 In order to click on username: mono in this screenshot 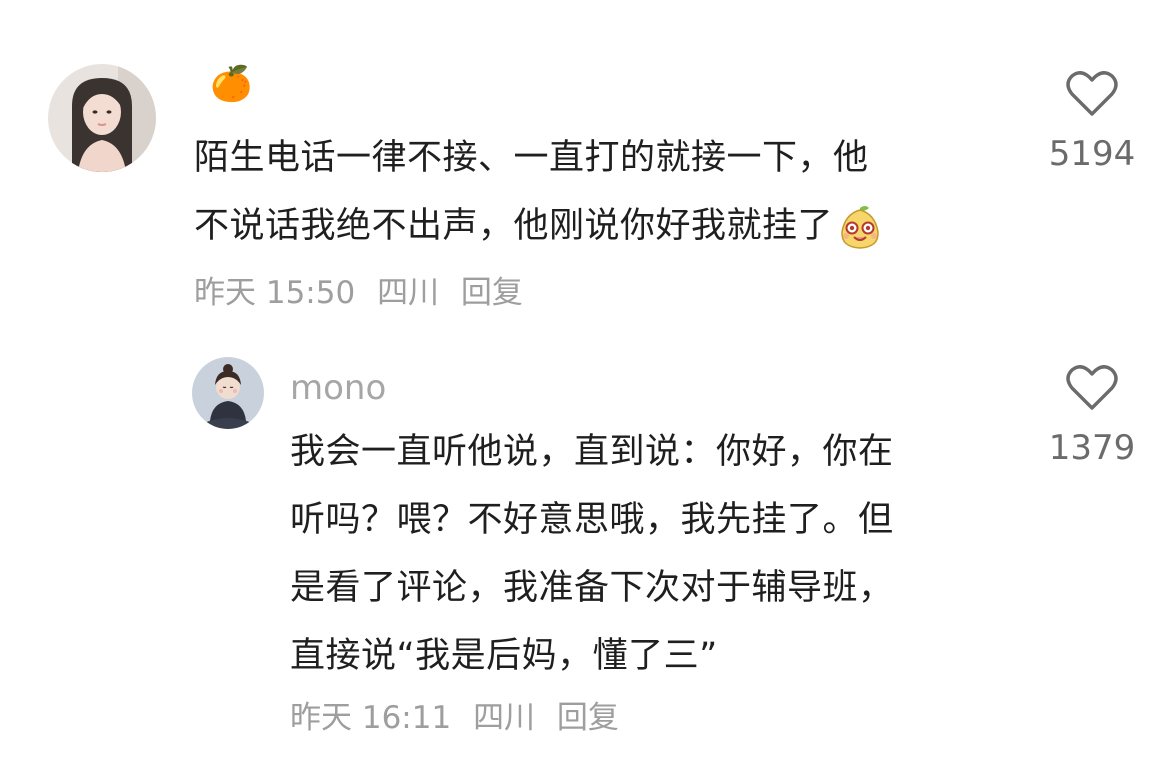, I will do `click(338, 388)`.